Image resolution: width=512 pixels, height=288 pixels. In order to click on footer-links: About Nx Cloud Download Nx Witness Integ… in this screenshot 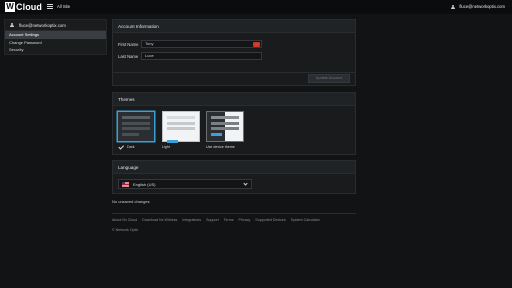, I will do `click(218, 220)`.